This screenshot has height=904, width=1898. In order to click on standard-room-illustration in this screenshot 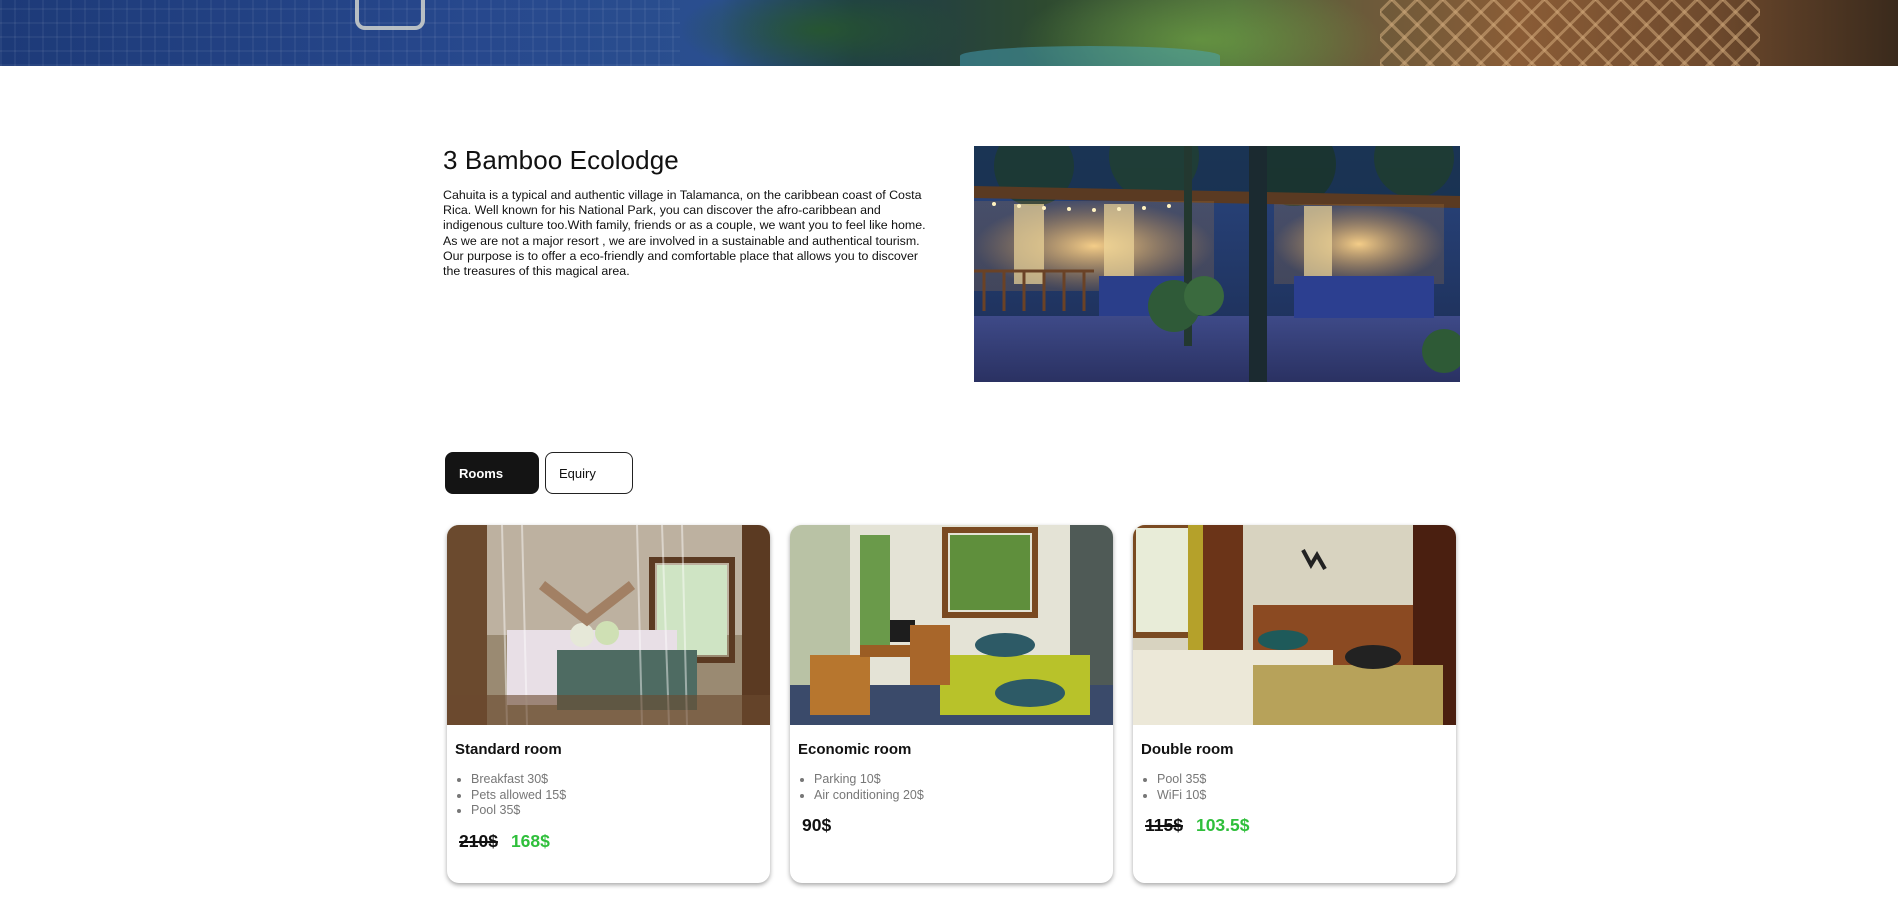, I will do `click(608, 625)`.